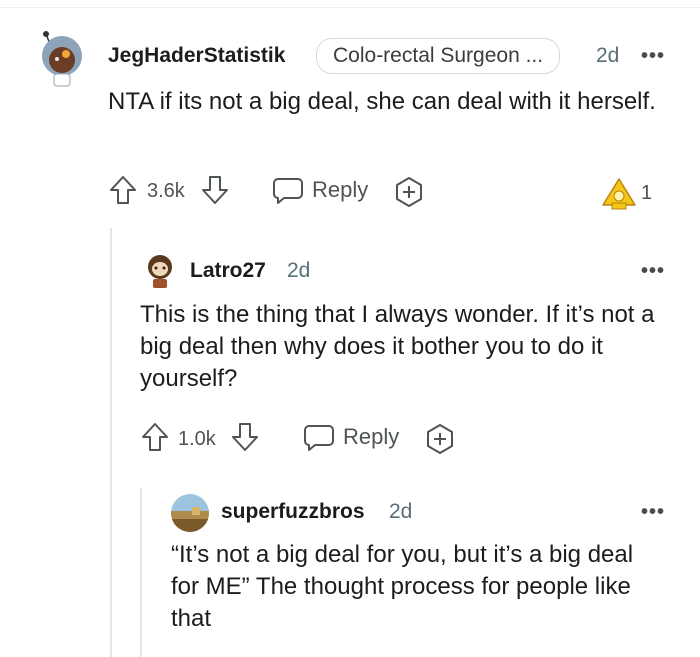 The height and width of the screenshot is (657, 700). I want to click on username: Latro27, so click(228, 271).